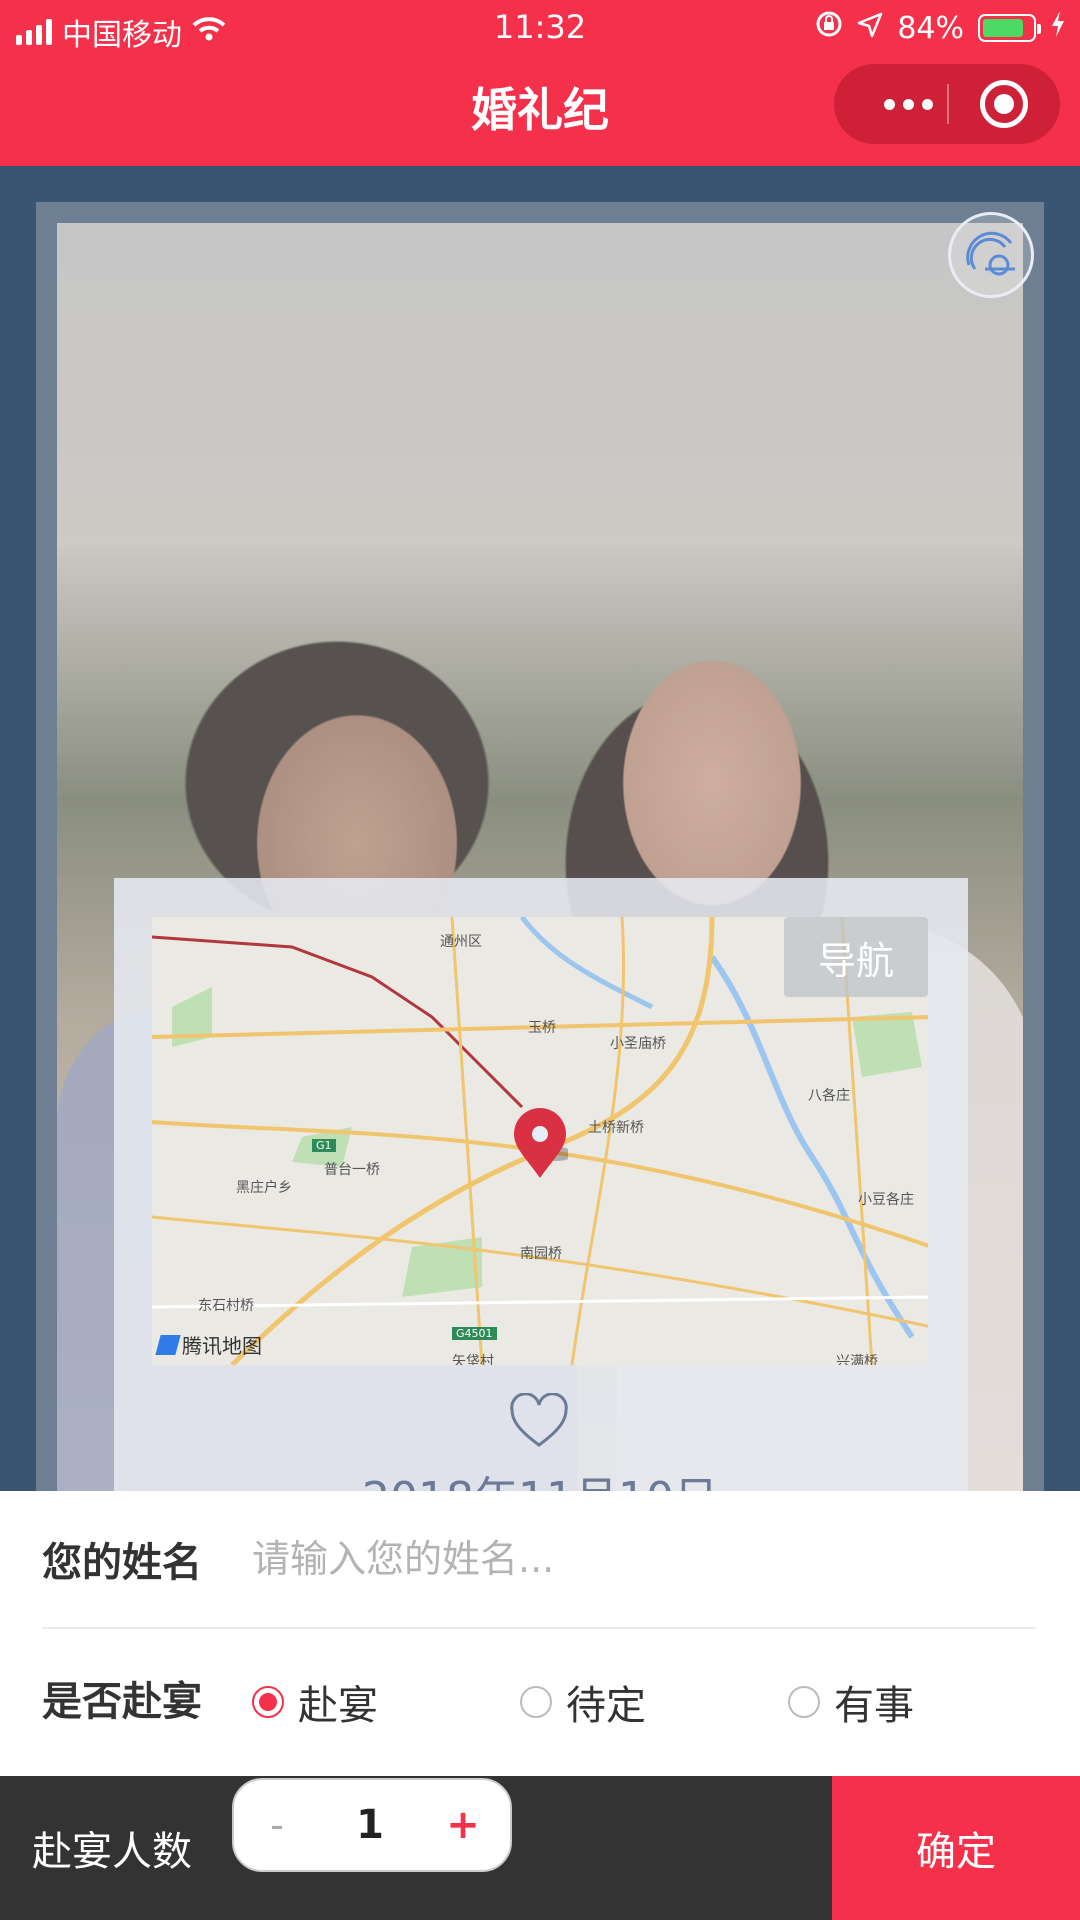 The width and height of the screenshot is (1080, 1920). Describe the element at coordinates (1009, 28) in the screenshot. I see `battery-icon` at that location.